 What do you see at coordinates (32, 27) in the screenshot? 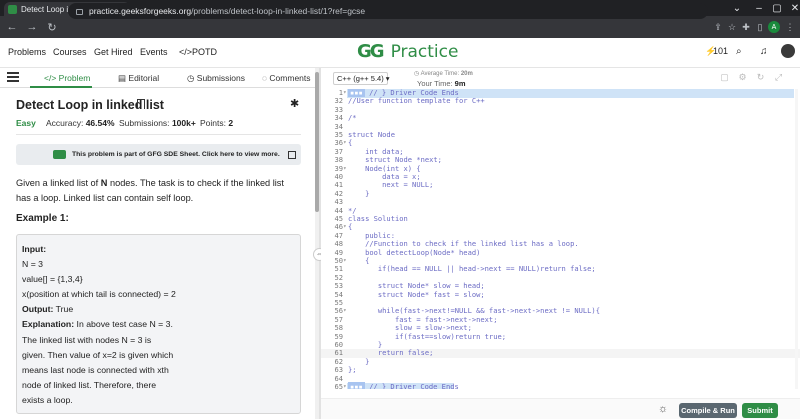
I see `forward-icon: →` at bounding box center [32, 27].